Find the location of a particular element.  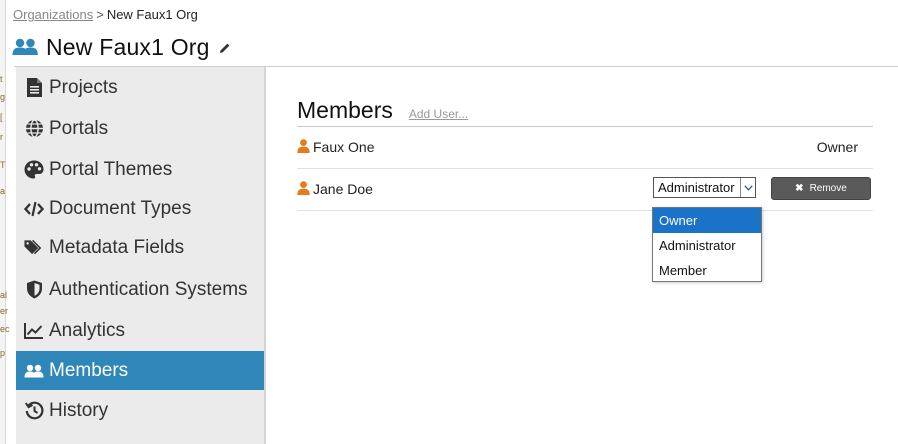

sidebar-item-label: Metadata Fields is located at coordinates (117, 247).